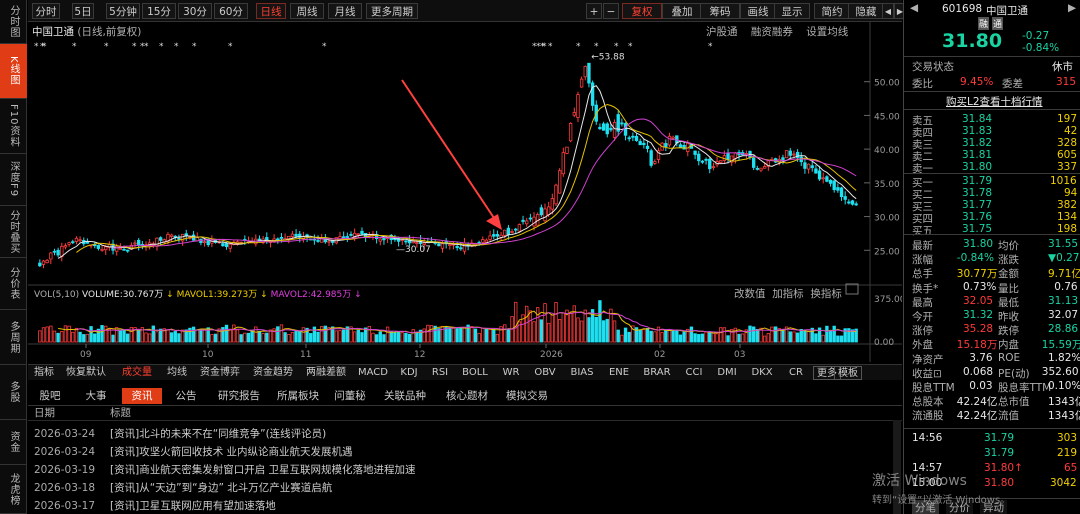 This screenshot has width=1080, height=514. I want to click on indicator-tab-5: 资金趋势, so click(273, 373).